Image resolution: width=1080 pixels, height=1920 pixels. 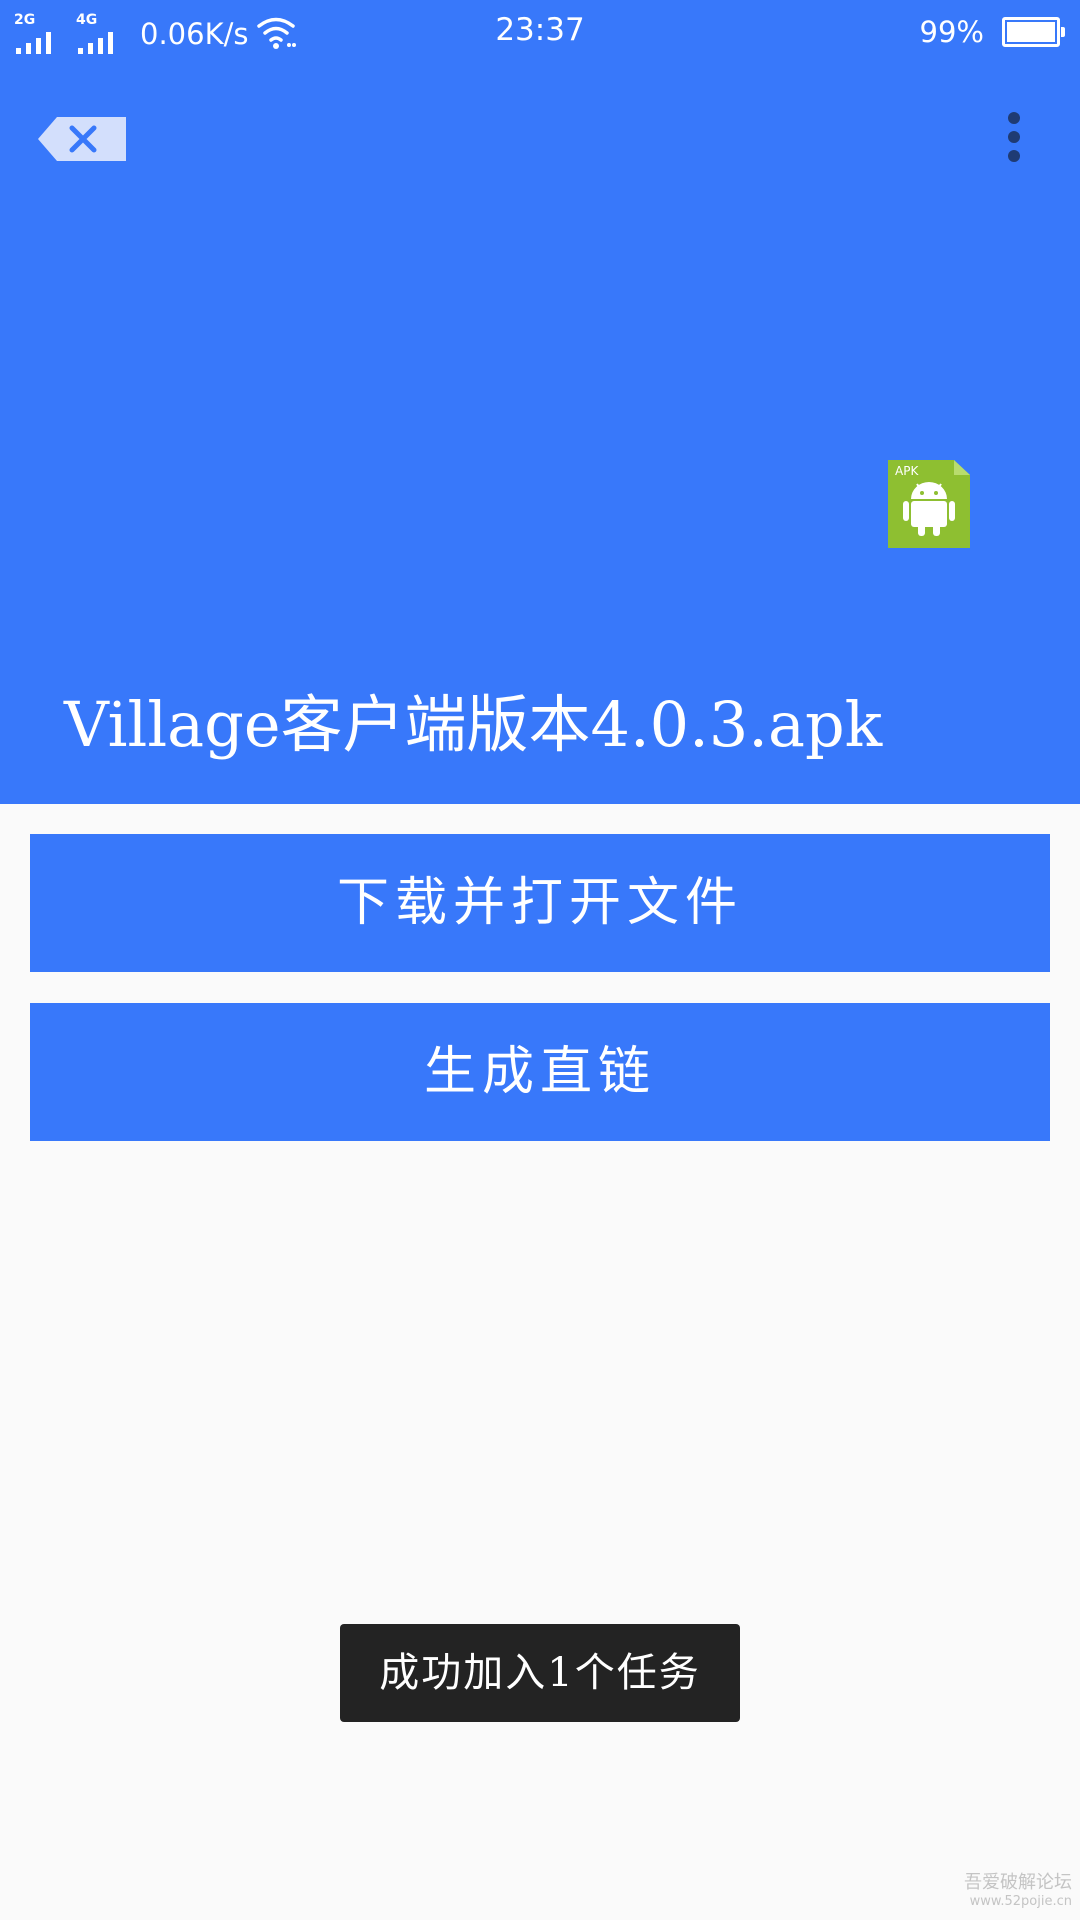 I want to click on signal-2g: 2G, so click(x=40, y=33).